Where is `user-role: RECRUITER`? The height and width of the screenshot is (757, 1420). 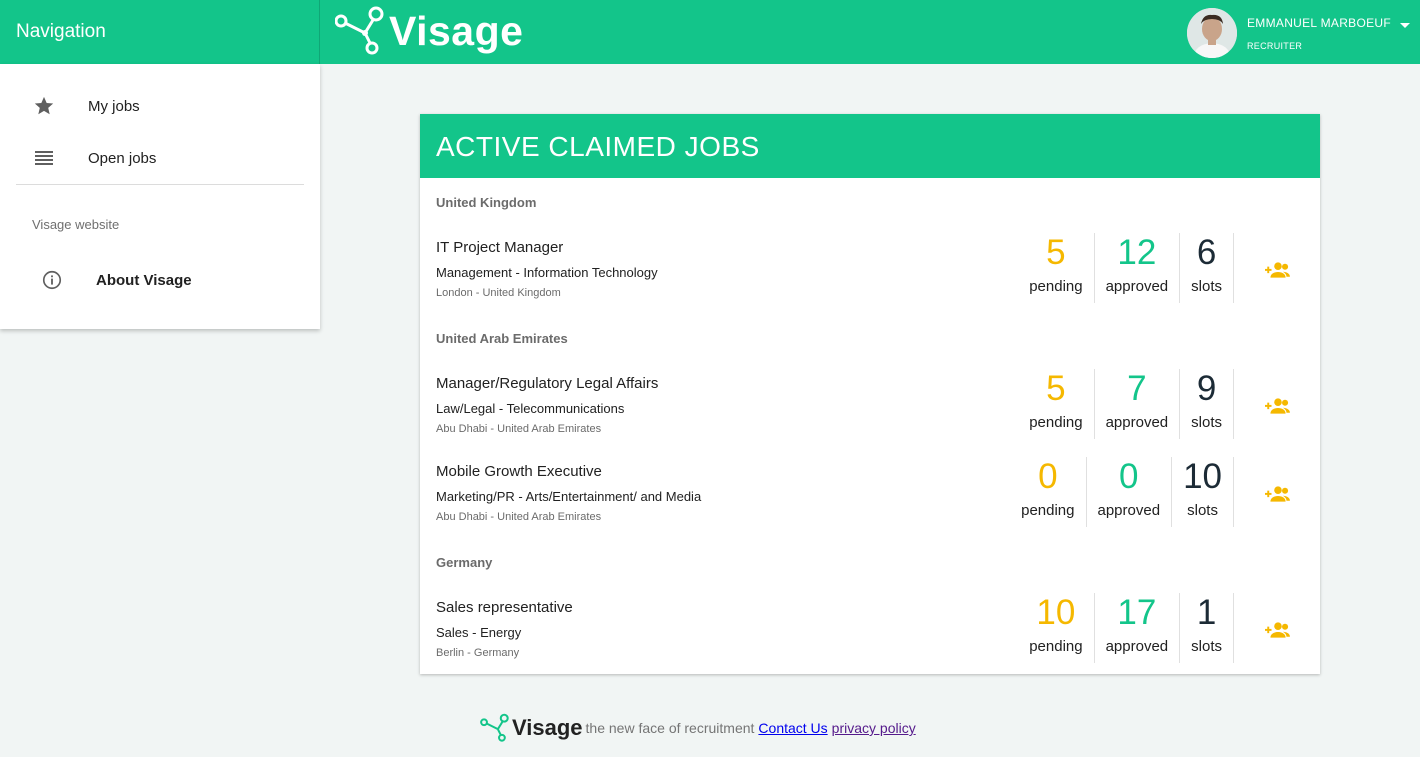 user-role: RECRUITER is located at coordinates (1275, 45).